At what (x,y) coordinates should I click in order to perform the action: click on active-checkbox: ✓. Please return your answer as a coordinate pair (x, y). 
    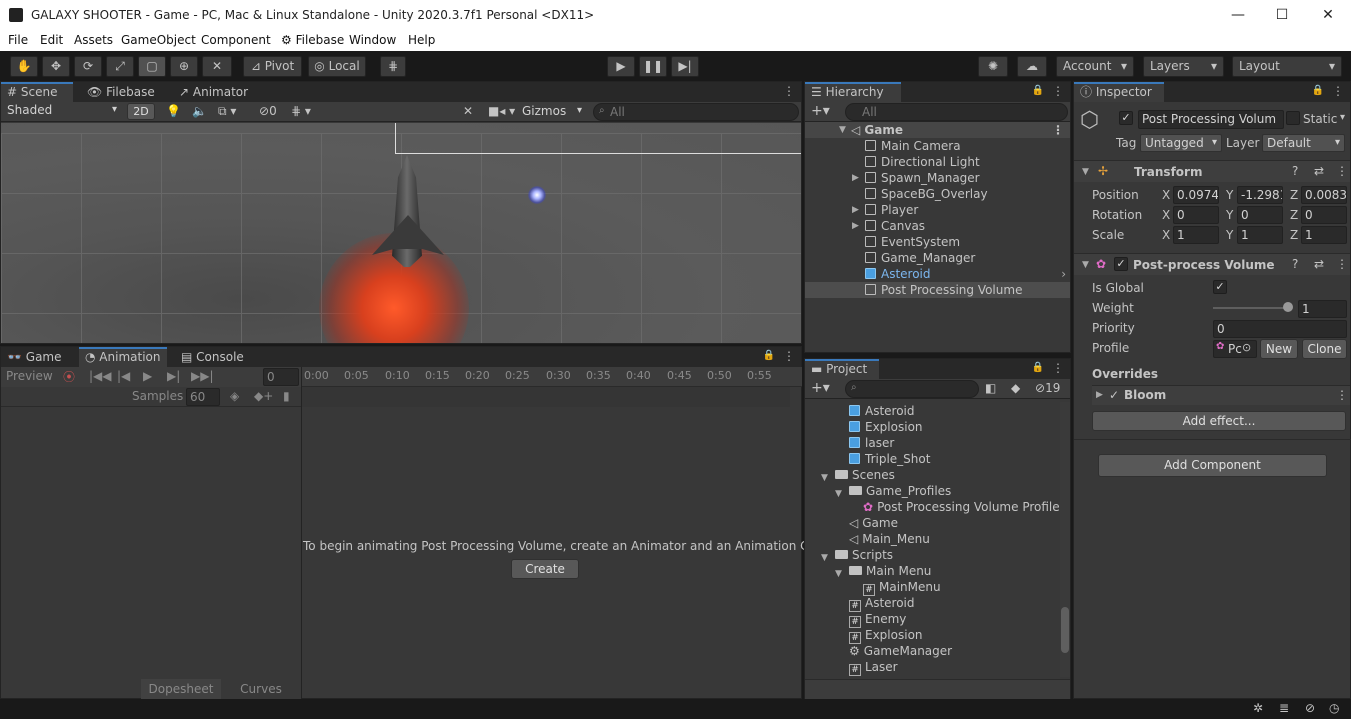
    Looking at the image, I should click on (1126, 118).